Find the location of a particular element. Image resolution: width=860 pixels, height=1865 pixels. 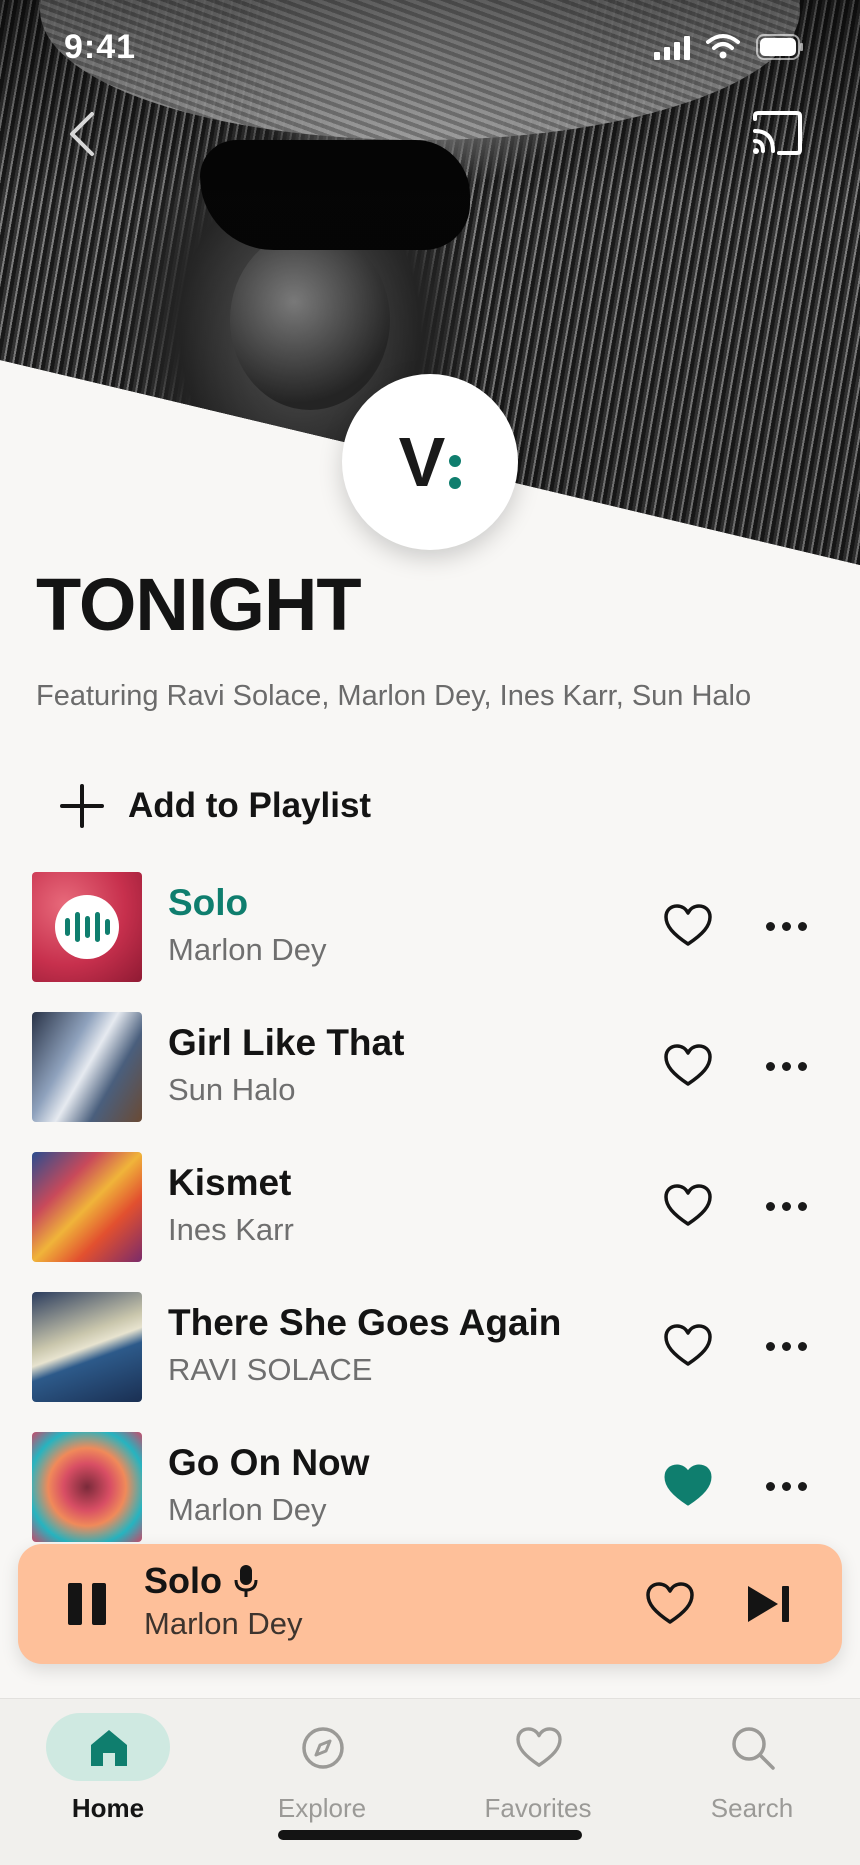

tab-label: Favorites is located at coordinates (538, 1808).